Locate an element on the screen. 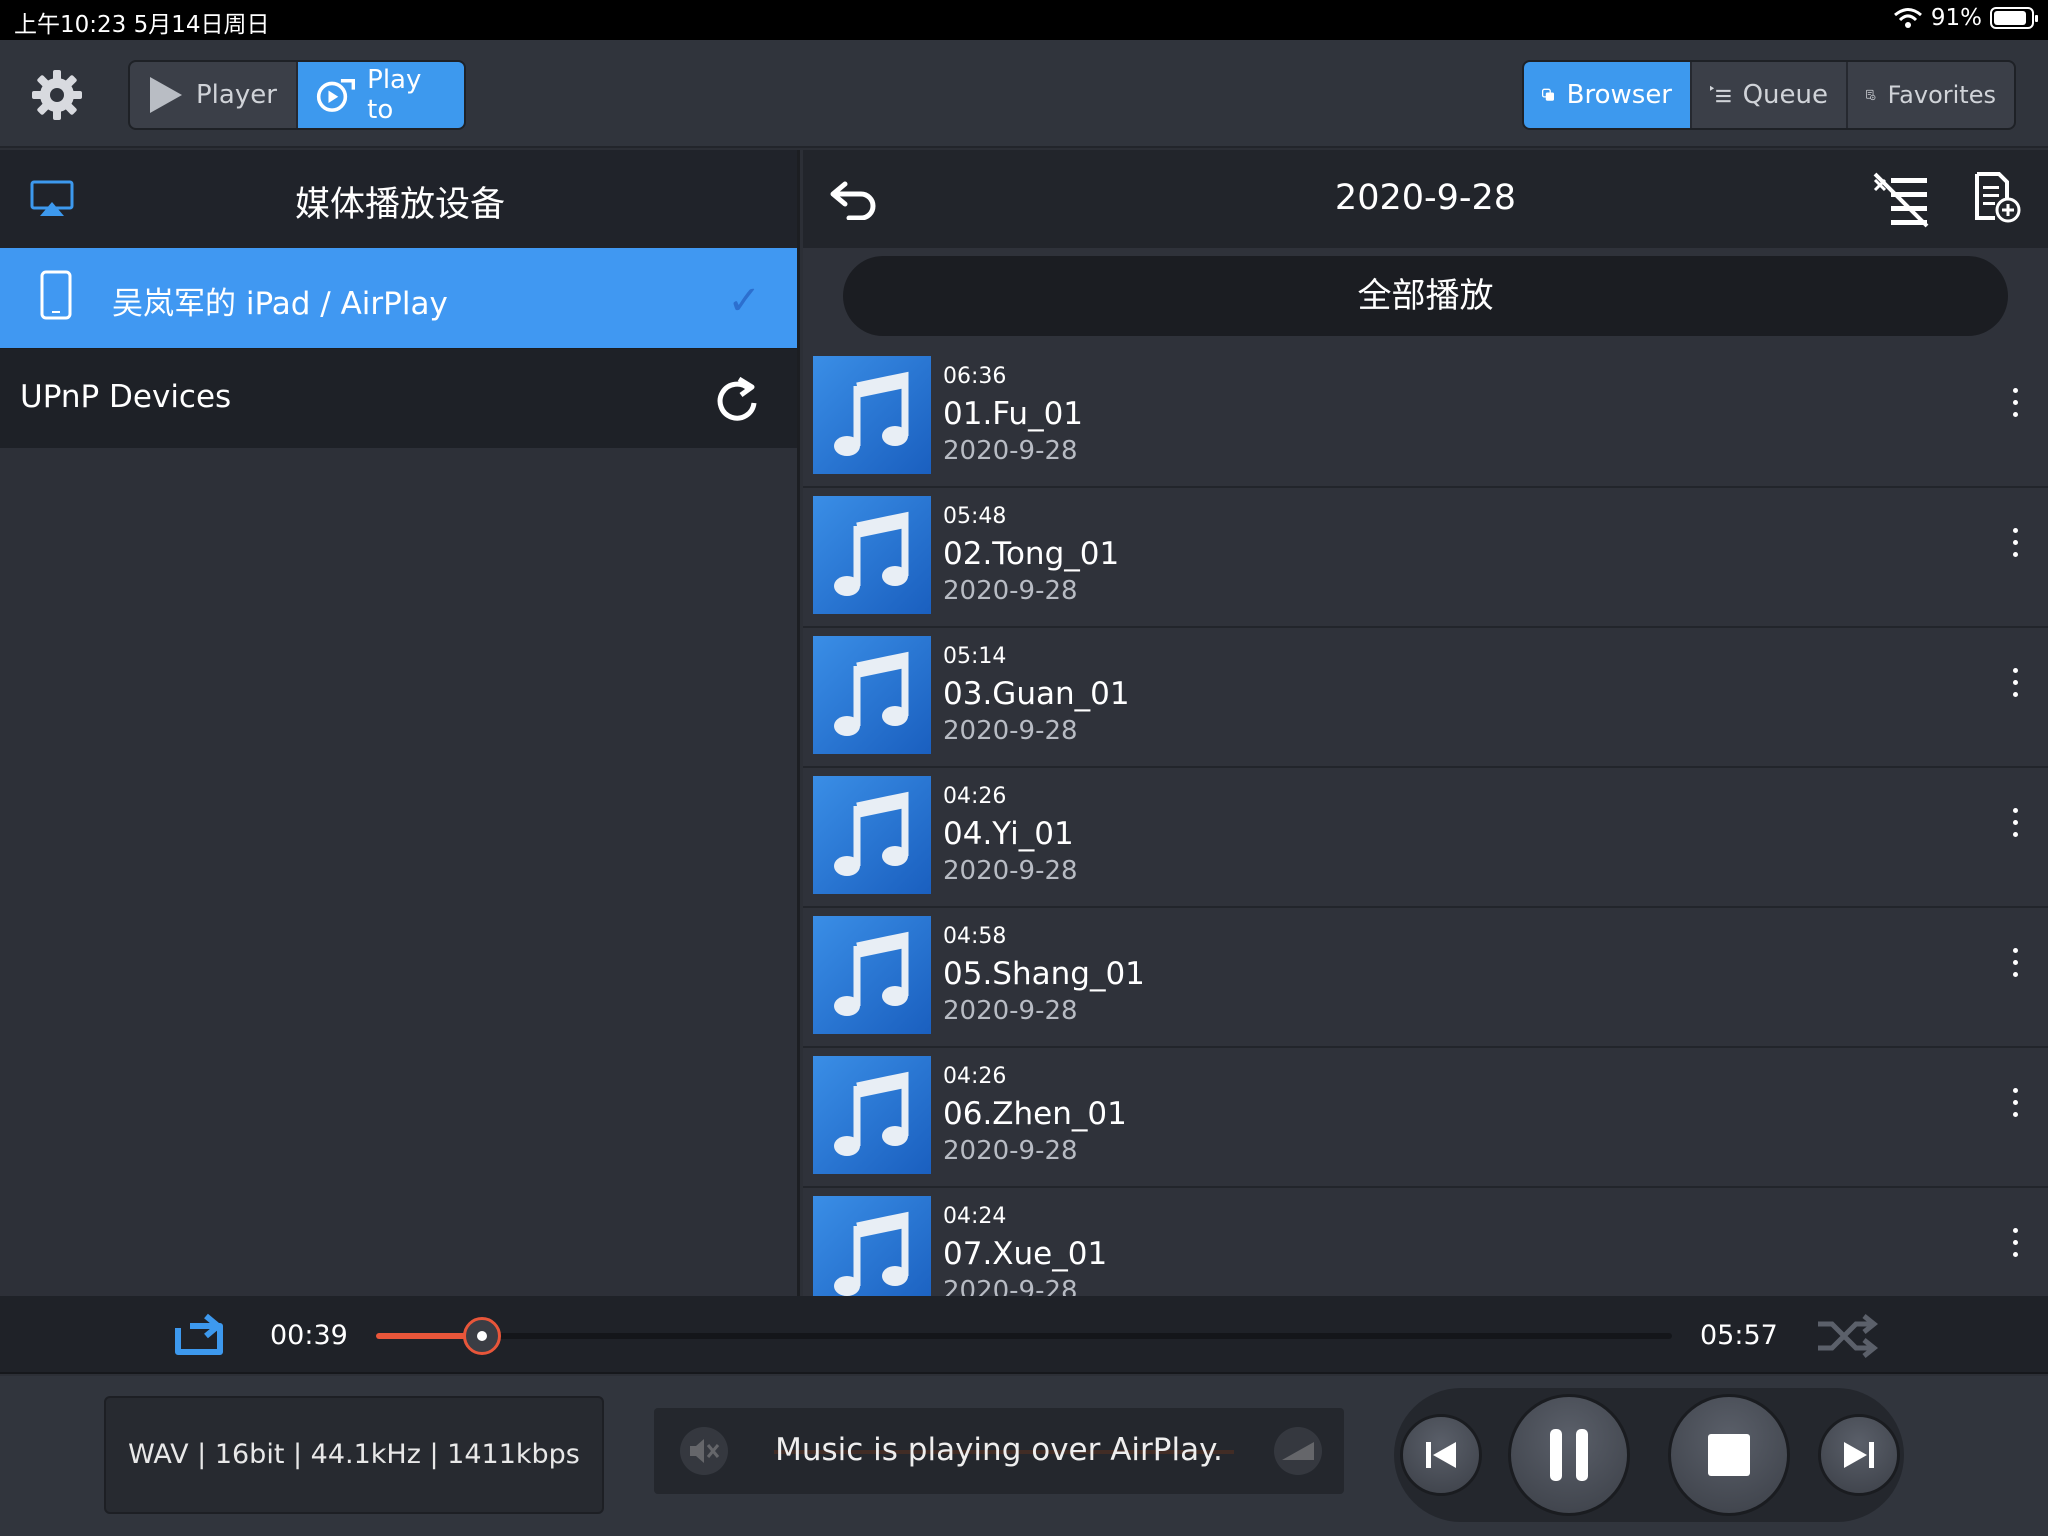 The height and width of the screenshot is (1536, 2048). checkmark-icon: ✓ is located at coordinates (744, 301).